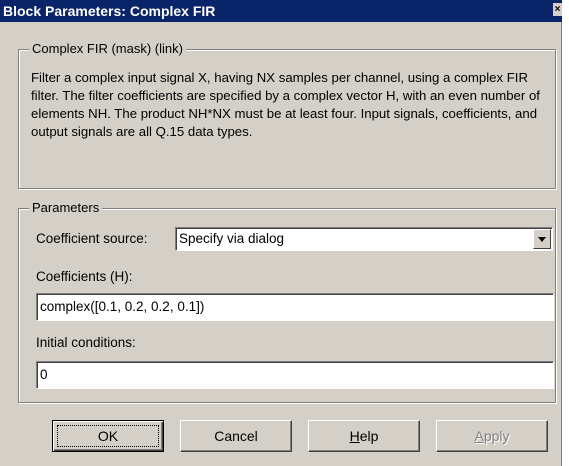 The width and height of the screenshot is (569, 466). I want to click on cancel-button-label: Cancel, so click(236, 436).